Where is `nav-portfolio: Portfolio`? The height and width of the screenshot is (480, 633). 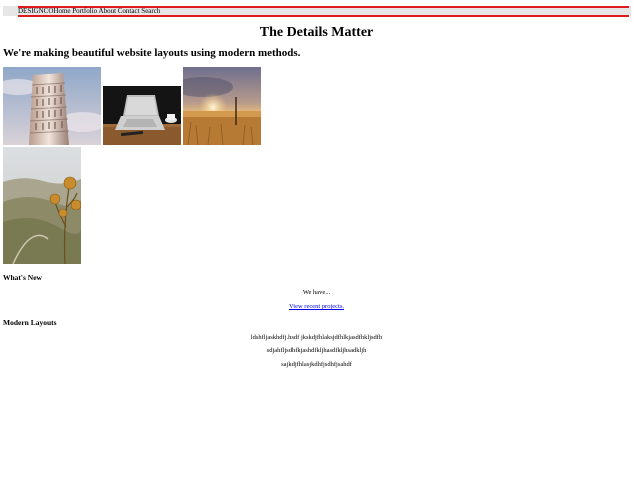
nav-portfolio: Portfolio is located at coordinates (84, 11).